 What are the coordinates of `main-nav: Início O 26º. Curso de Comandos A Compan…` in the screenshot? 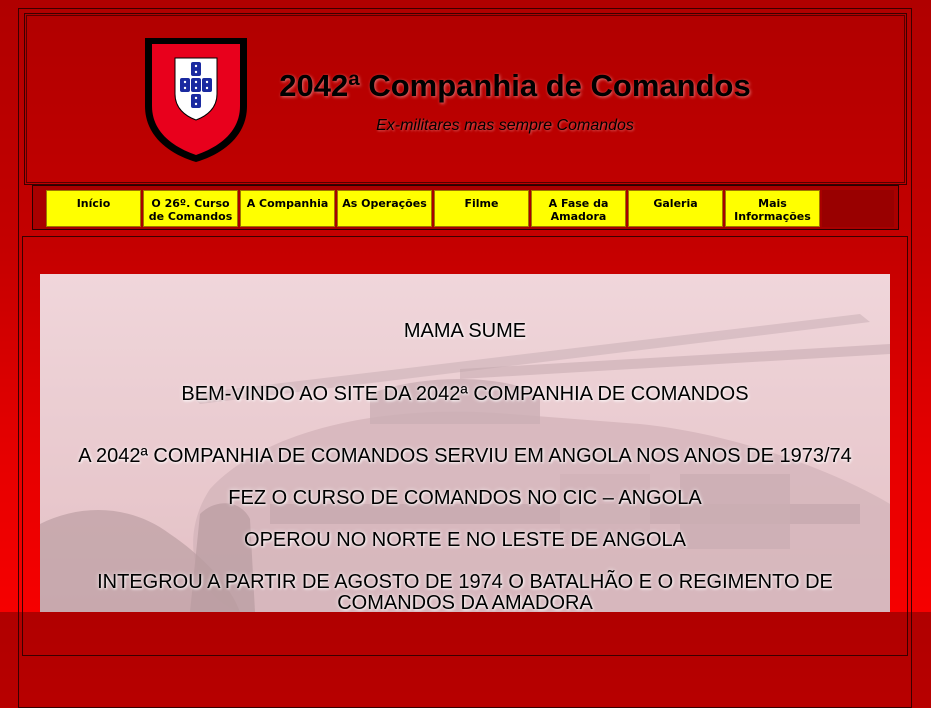 It's located at (433, 208).